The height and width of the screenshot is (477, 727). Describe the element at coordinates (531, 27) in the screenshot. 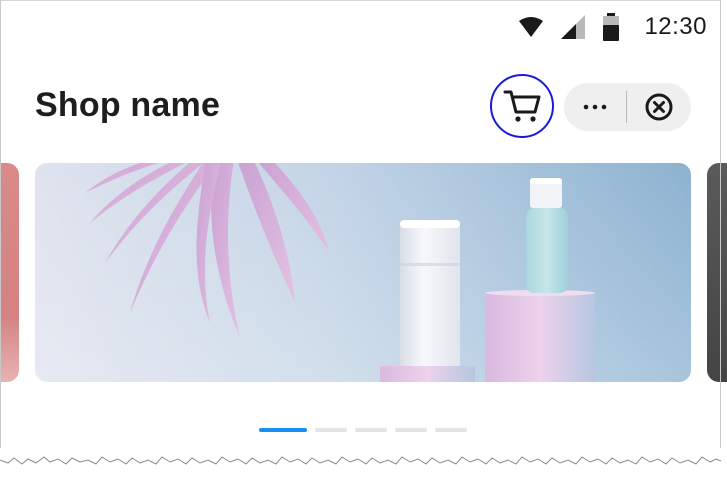

I see `wifi-icon` at that location.